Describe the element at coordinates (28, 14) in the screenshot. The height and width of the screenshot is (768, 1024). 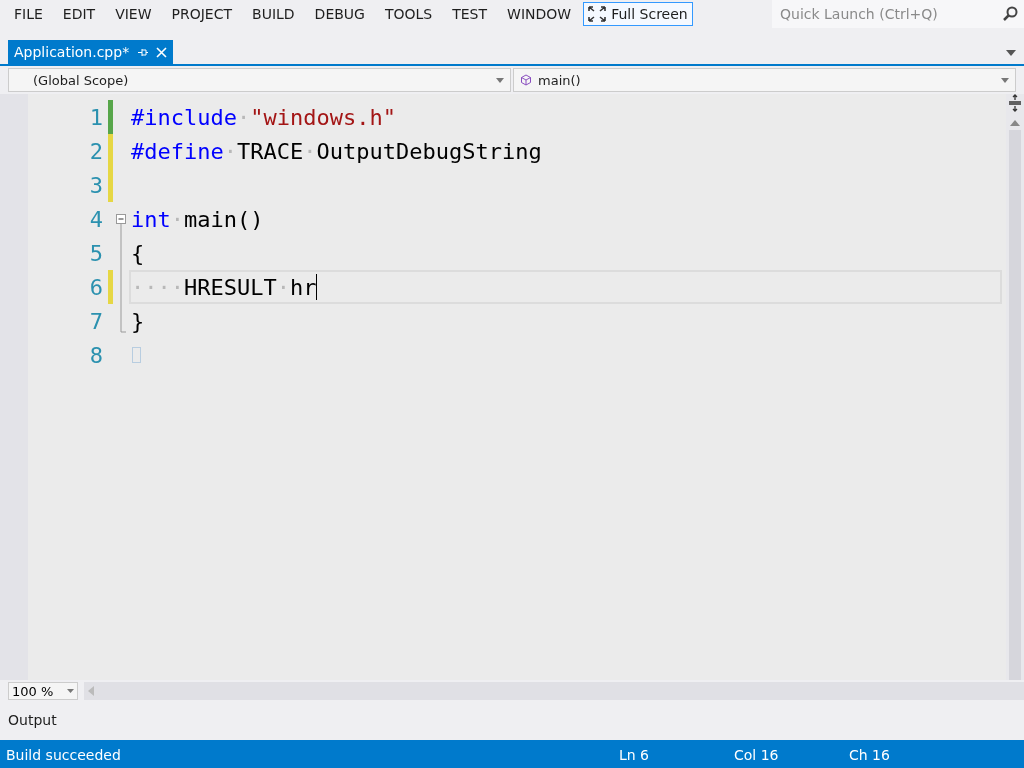
I see `menu-item: FILE` at that location.